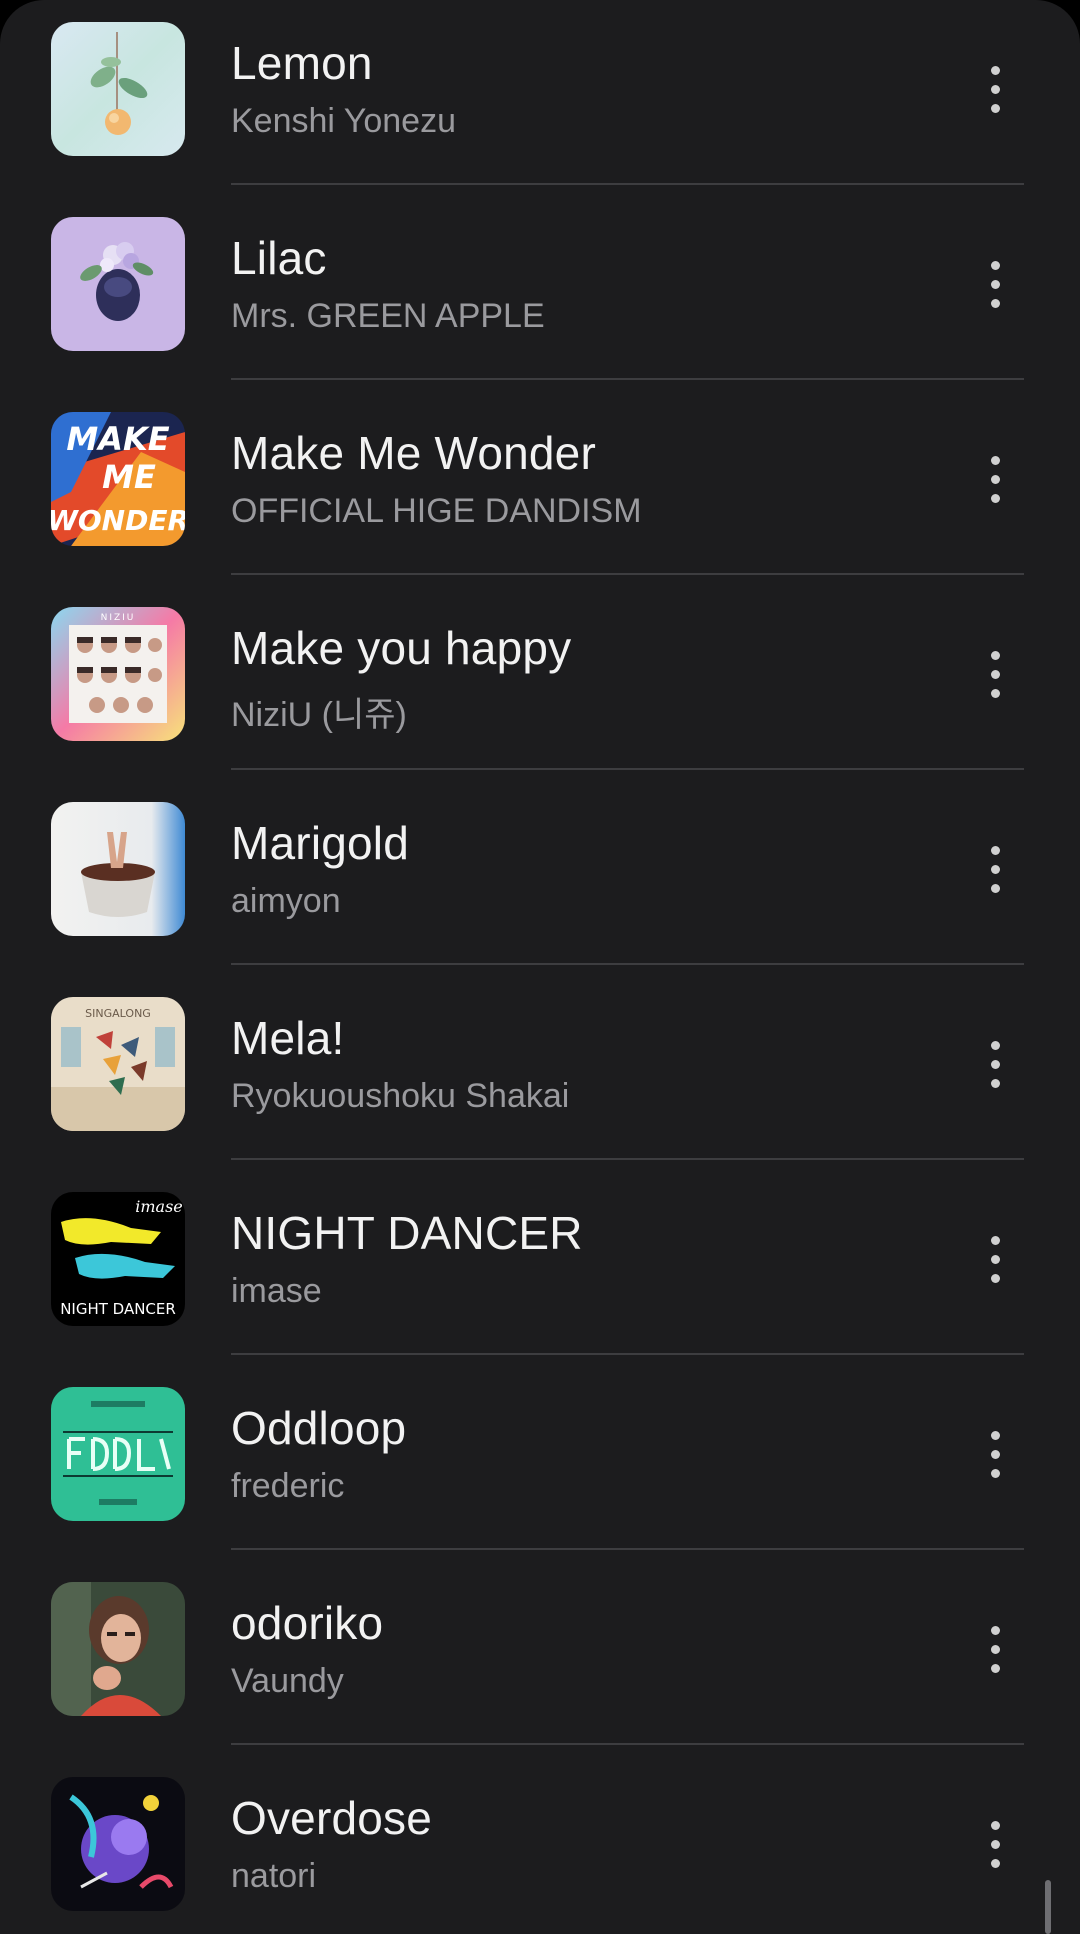 The height and width of the screenshot is (1934, 1080). What do you see at coordinates (540, 1844) in the screenshot?
I see `song-row-overdose: Overdose natori` at bounding box center [540, 1844].